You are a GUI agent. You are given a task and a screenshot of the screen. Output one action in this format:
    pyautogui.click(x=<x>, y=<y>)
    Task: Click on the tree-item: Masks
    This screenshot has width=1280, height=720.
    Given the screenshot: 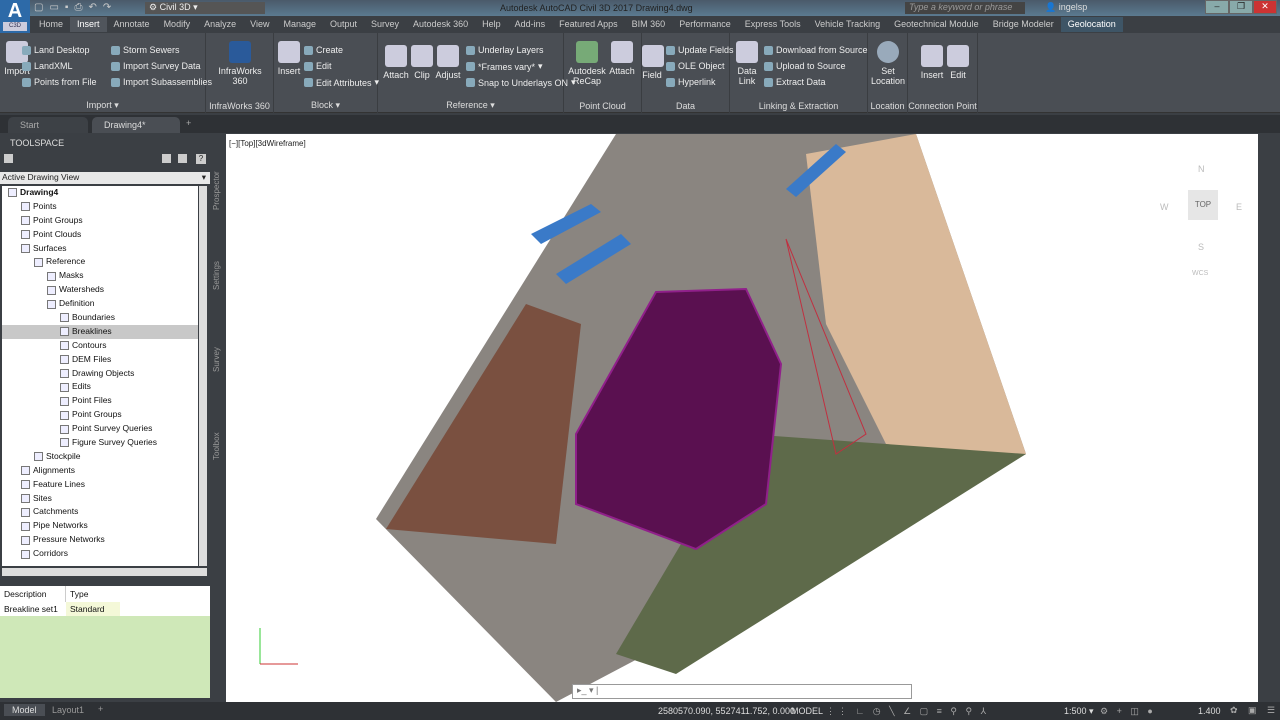 What is the action you would take?
    pyautogui.click(x=100, y=276)
    